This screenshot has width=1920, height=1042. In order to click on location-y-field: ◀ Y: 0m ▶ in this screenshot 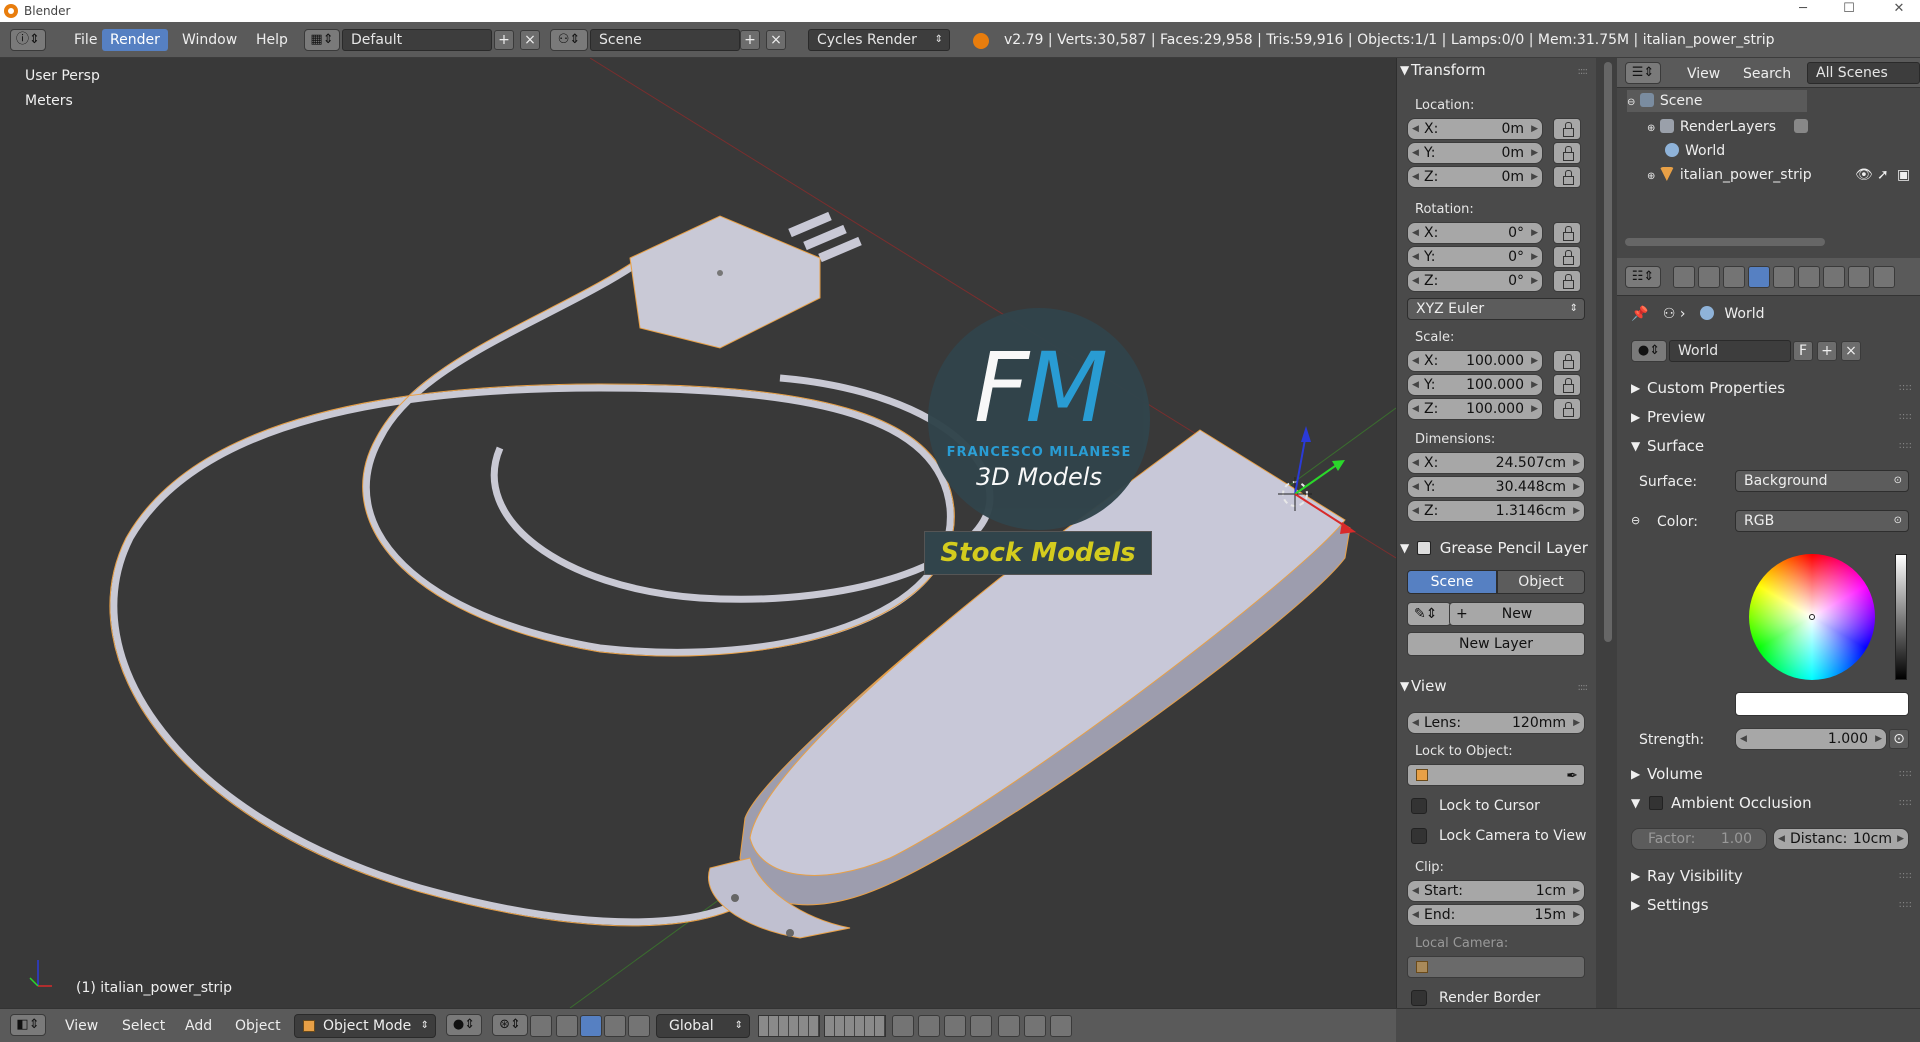, I will do `click(1475, 153)`.